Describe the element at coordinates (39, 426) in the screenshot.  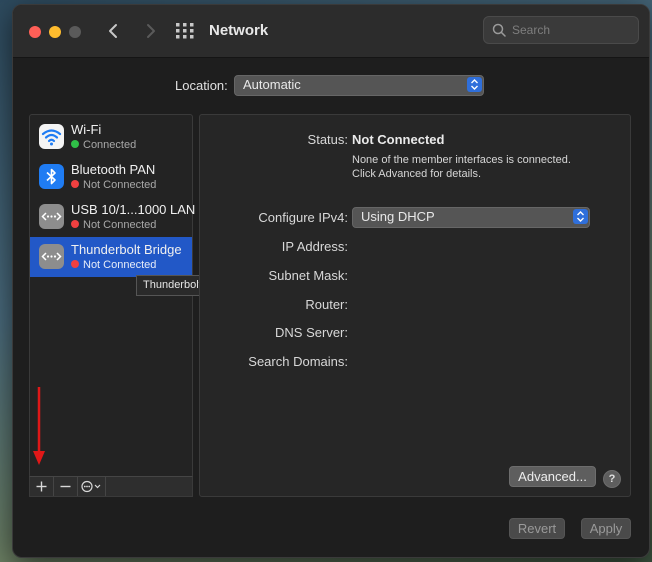
I see `red-arrow-icon` at that location.